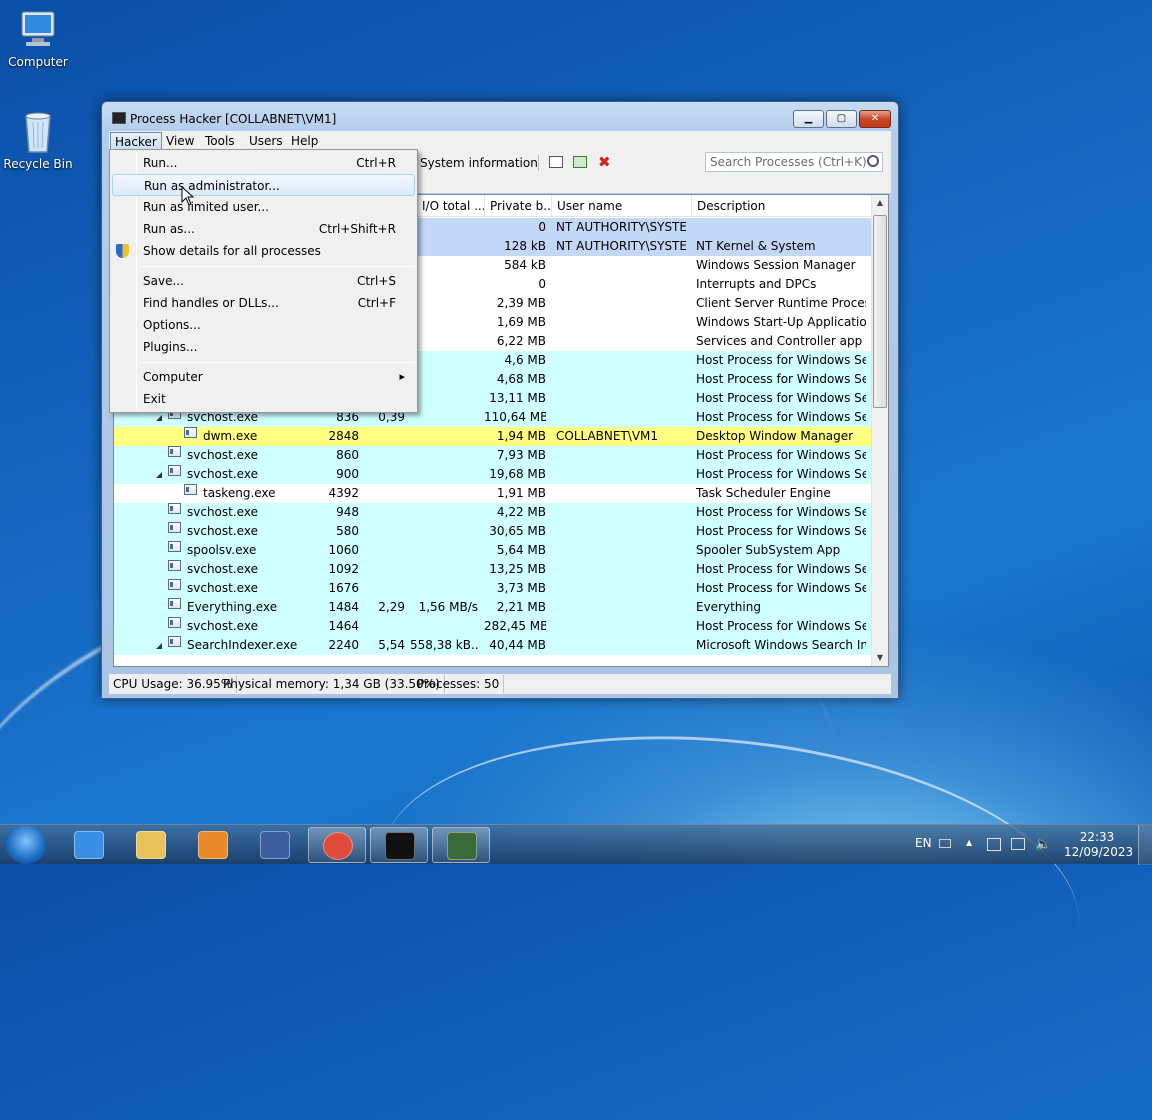 The image size is (1152, 1120). Describe the element at coordinates (1145, 845) in the screenshot. I see `show-desktop-button` at that location.